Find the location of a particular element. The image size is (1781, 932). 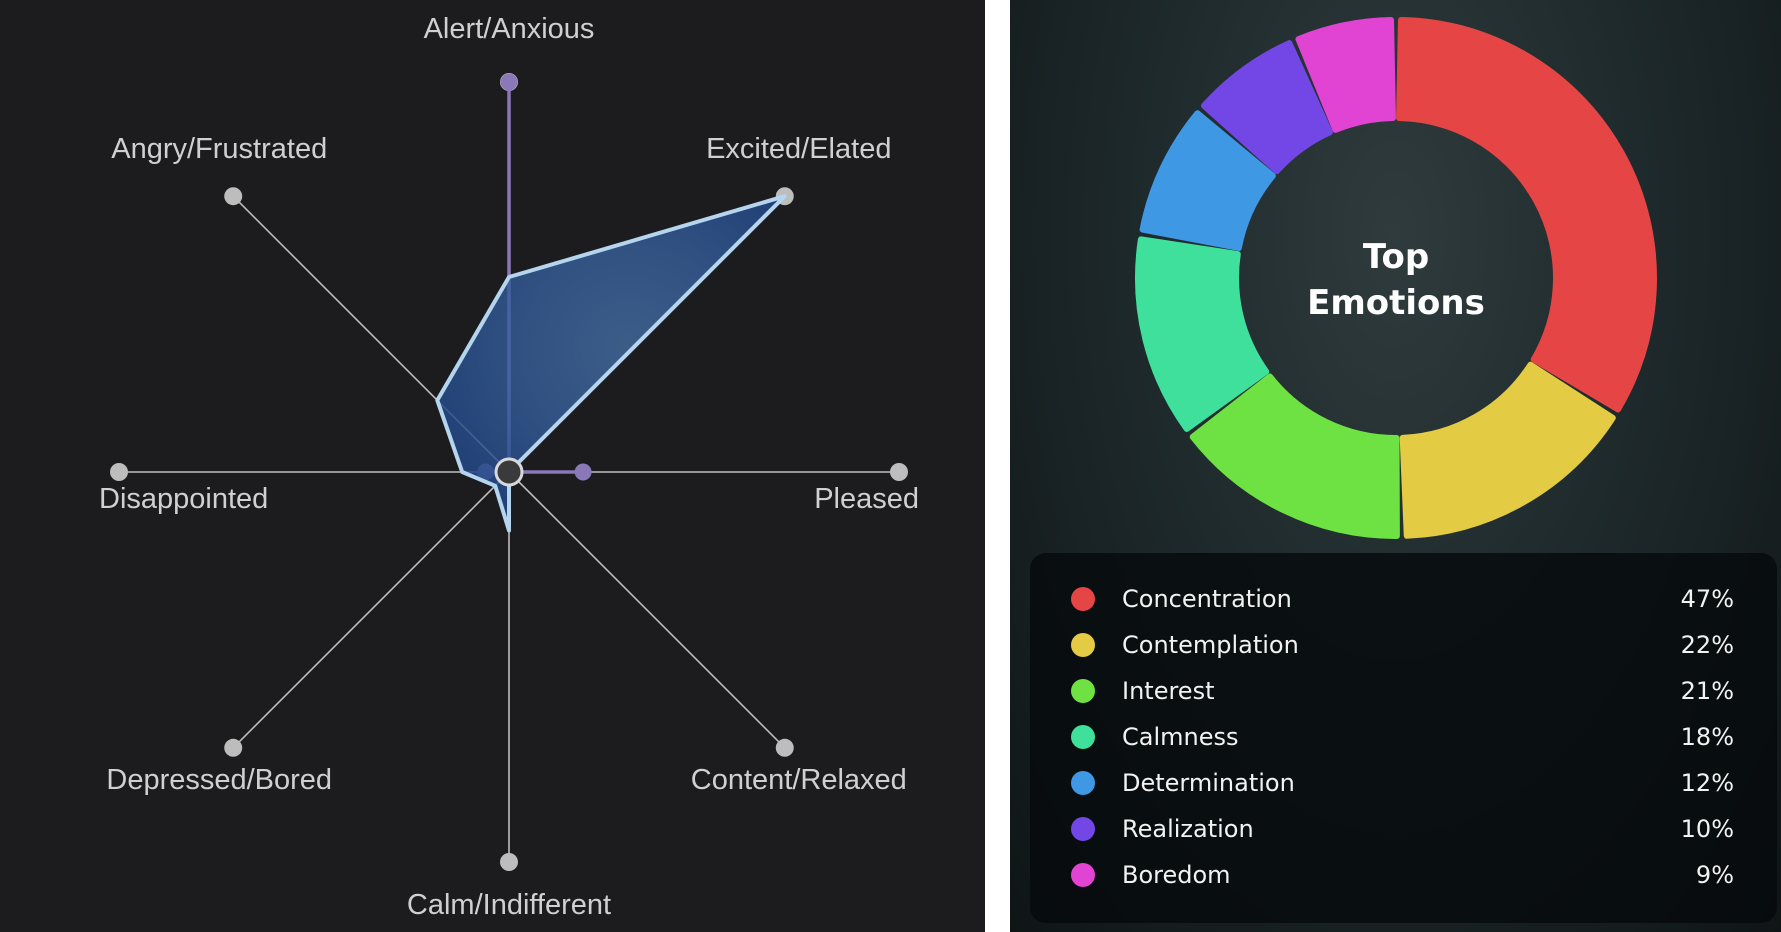

legend-row: Calmness 18% is located at coordinates (1403, 737).